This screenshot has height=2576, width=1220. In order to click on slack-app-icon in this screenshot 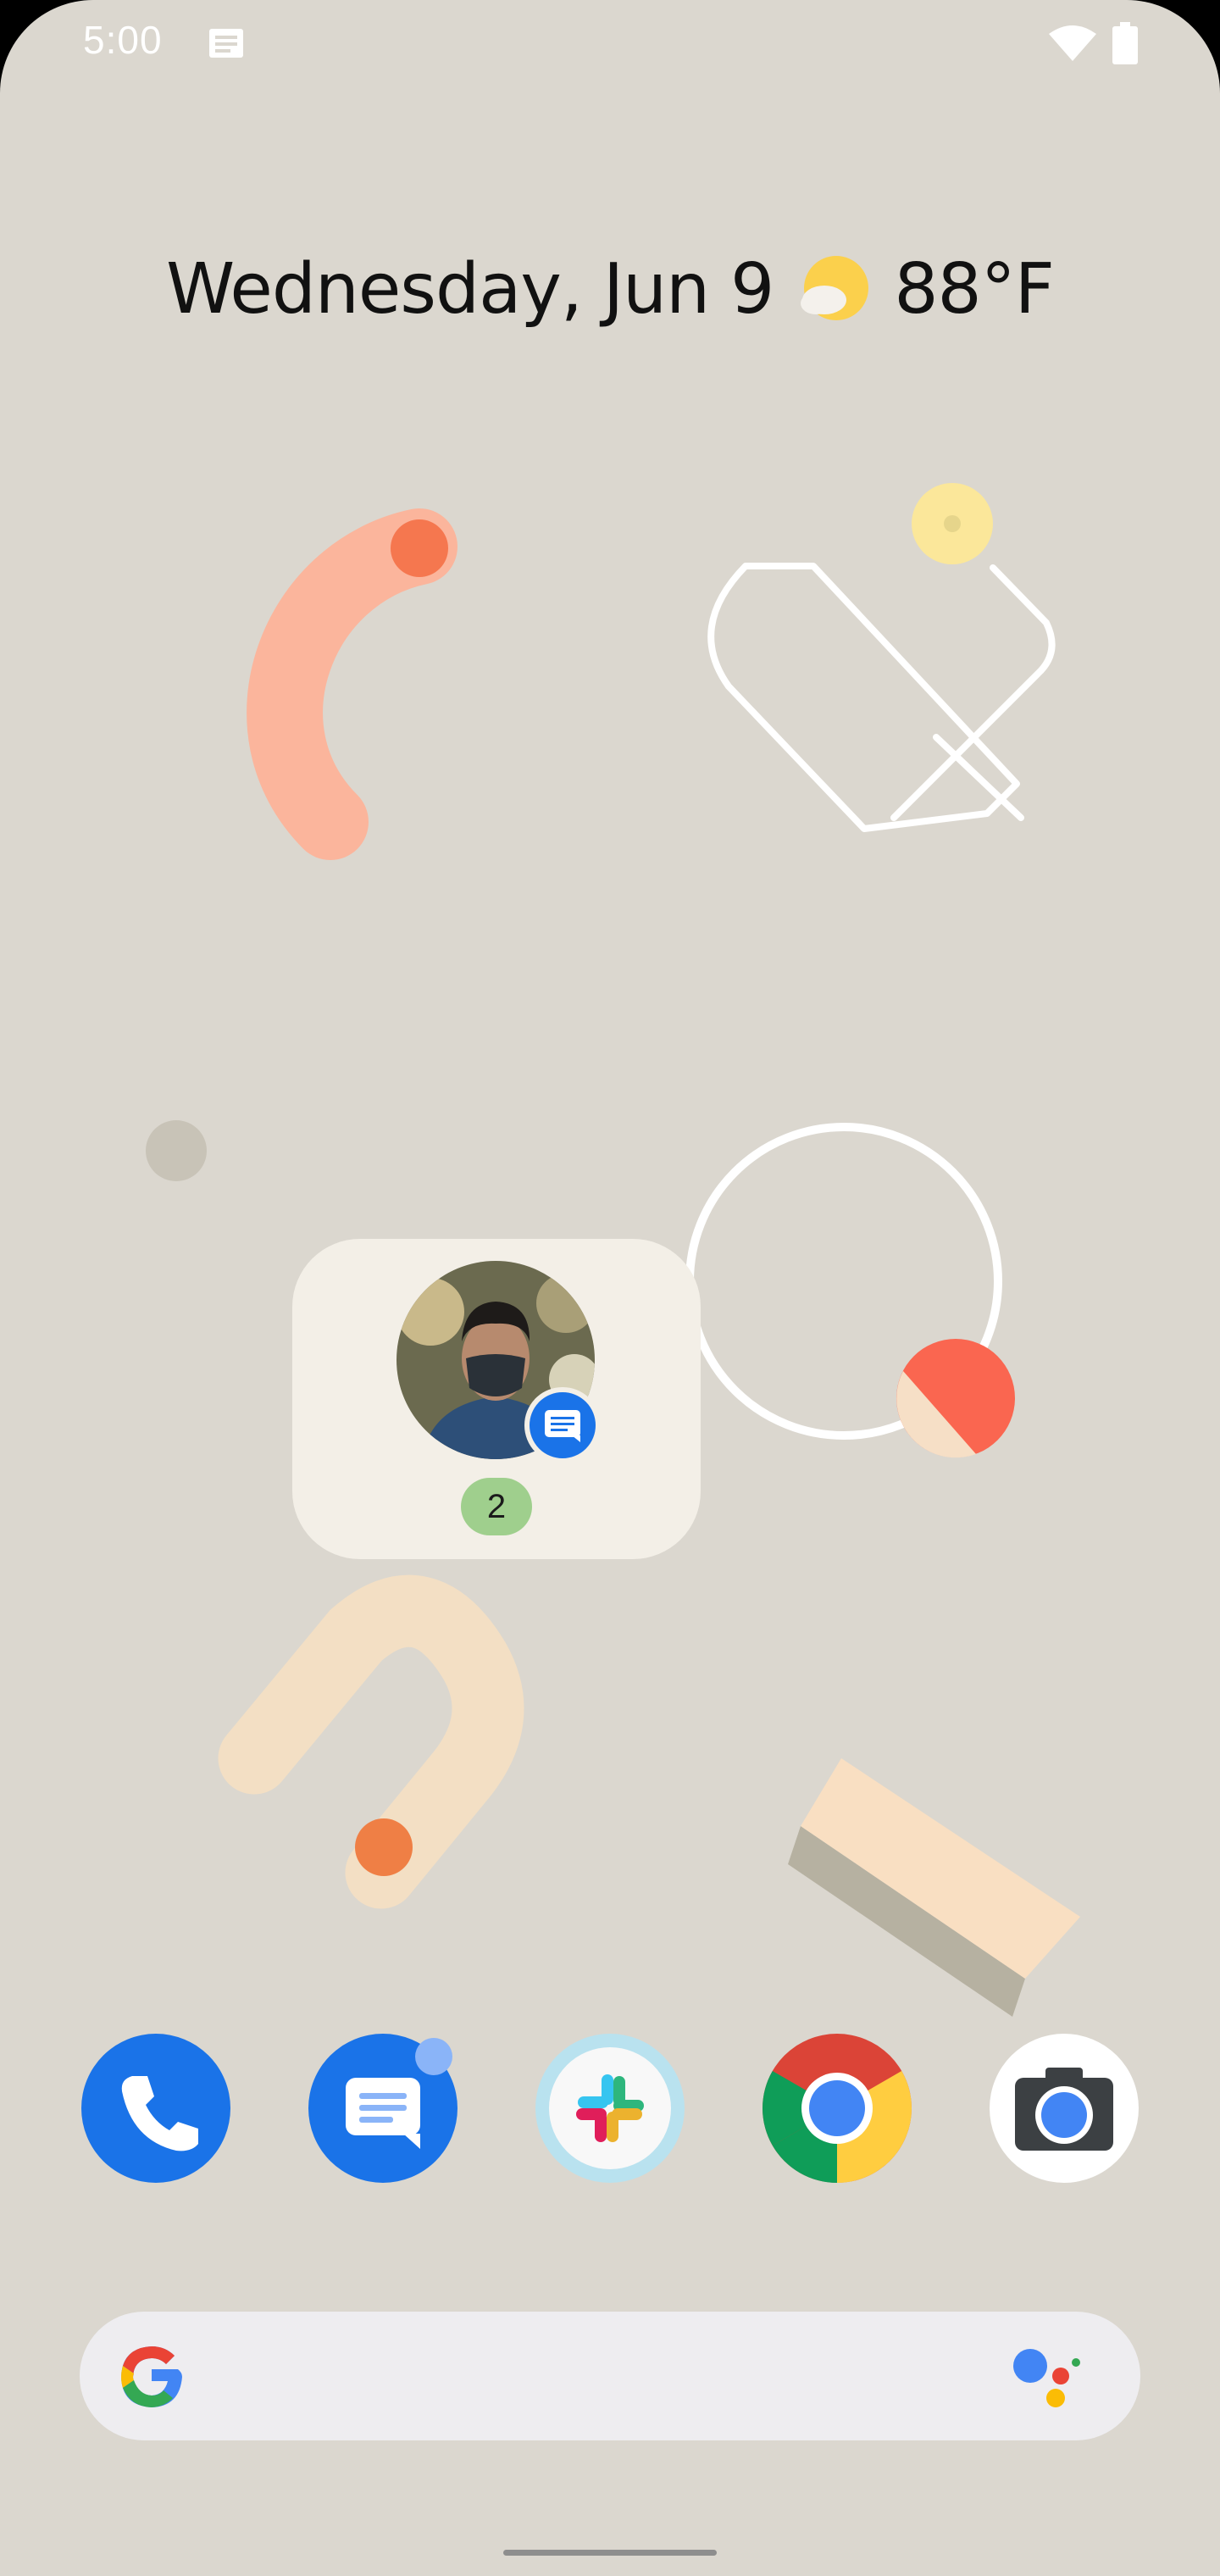, I will do `click(610, 2108)`.